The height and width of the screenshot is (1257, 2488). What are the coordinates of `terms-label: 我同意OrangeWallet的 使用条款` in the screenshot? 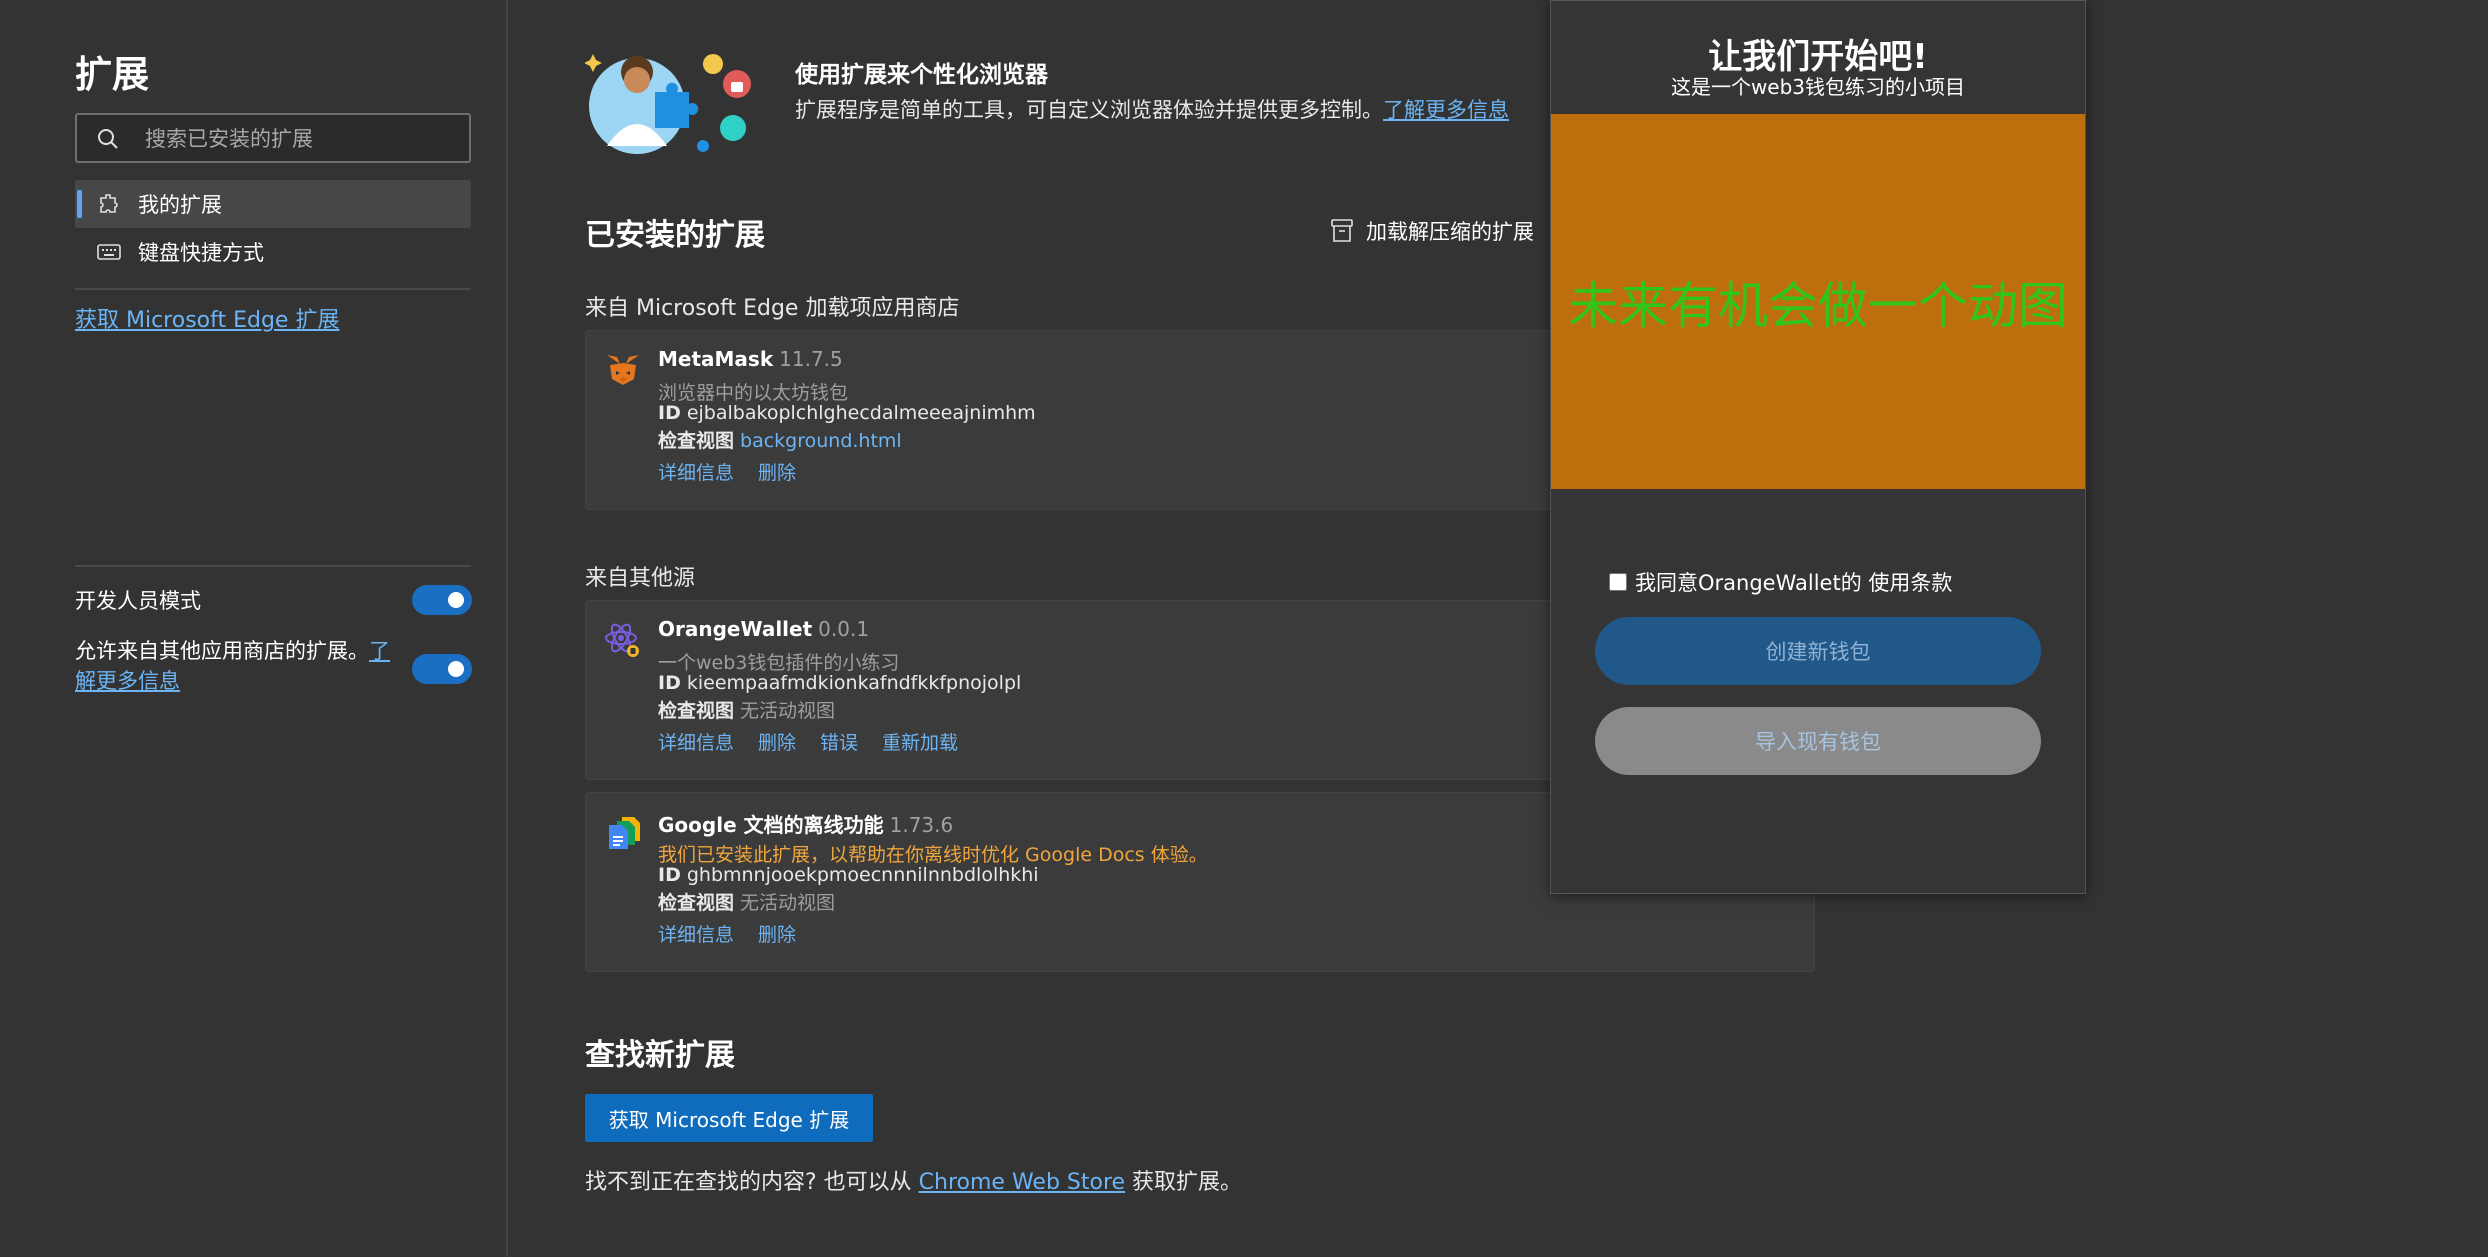 It's located at (1794, 583).